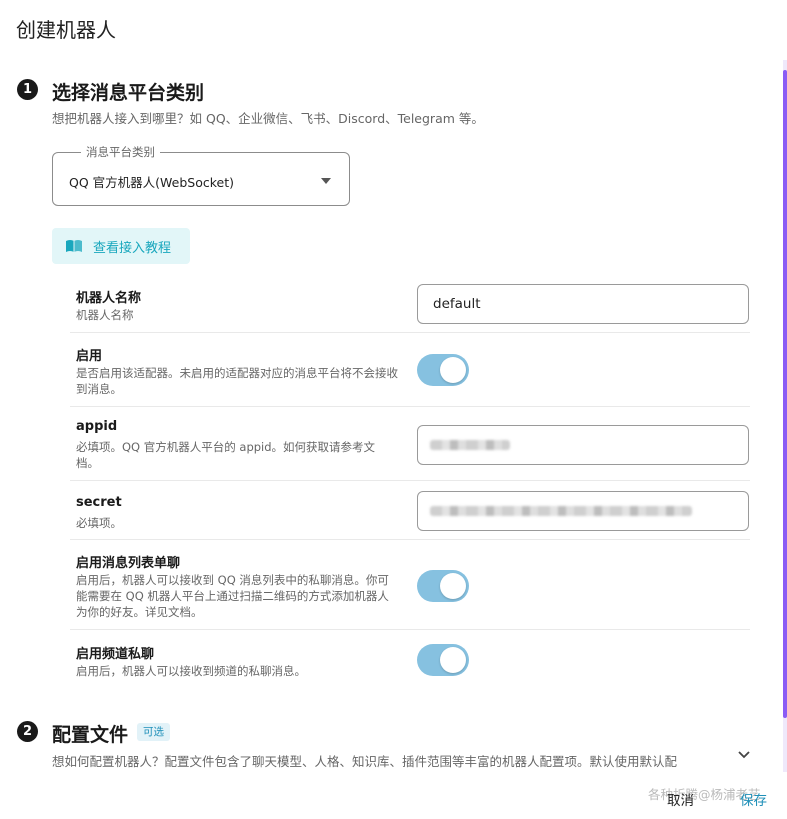 The image size is (787, 819). What do you see at coordinates (90, 735) in the screenshot?
I see `step-2-title: 配置文件` at bounding box center [90, 735].